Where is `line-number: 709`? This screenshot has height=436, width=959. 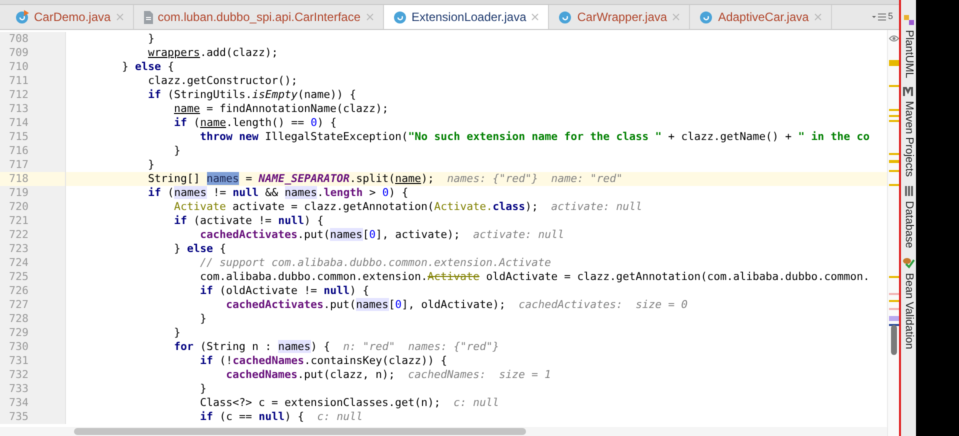
line-number: 709 is located at coordinates (19, 52).